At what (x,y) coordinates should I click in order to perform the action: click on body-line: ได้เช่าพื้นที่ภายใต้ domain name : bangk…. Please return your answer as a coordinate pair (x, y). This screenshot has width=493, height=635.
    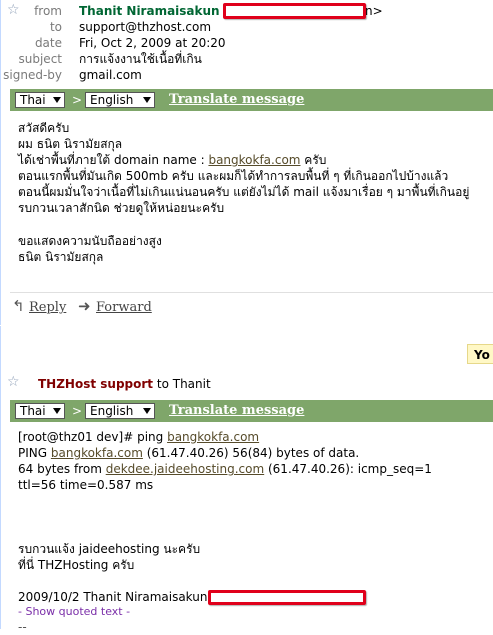
    Looking at the image, I should click on (172, 160).